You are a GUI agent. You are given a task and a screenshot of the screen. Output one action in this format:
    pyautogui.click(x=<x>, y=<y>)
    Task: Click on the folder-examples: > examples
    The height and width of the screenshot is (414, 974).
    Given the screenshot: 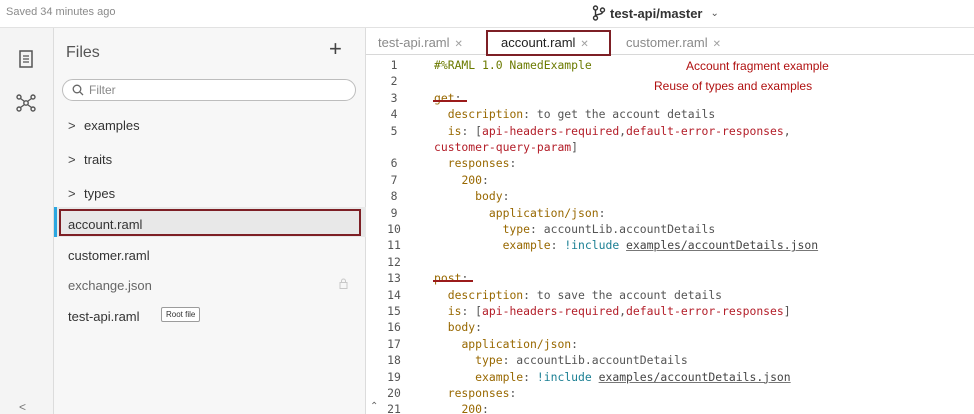 What is the action you would take?
    pyautogui.click(x=104, y=125)
    